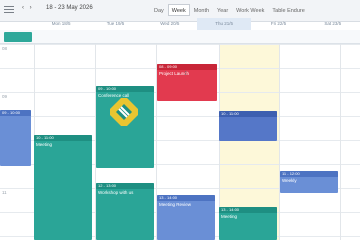 This screenshot has height=240, width=360. I want to click on calendar-event: 09 - 10:00 Conference call, so click(125, 127).